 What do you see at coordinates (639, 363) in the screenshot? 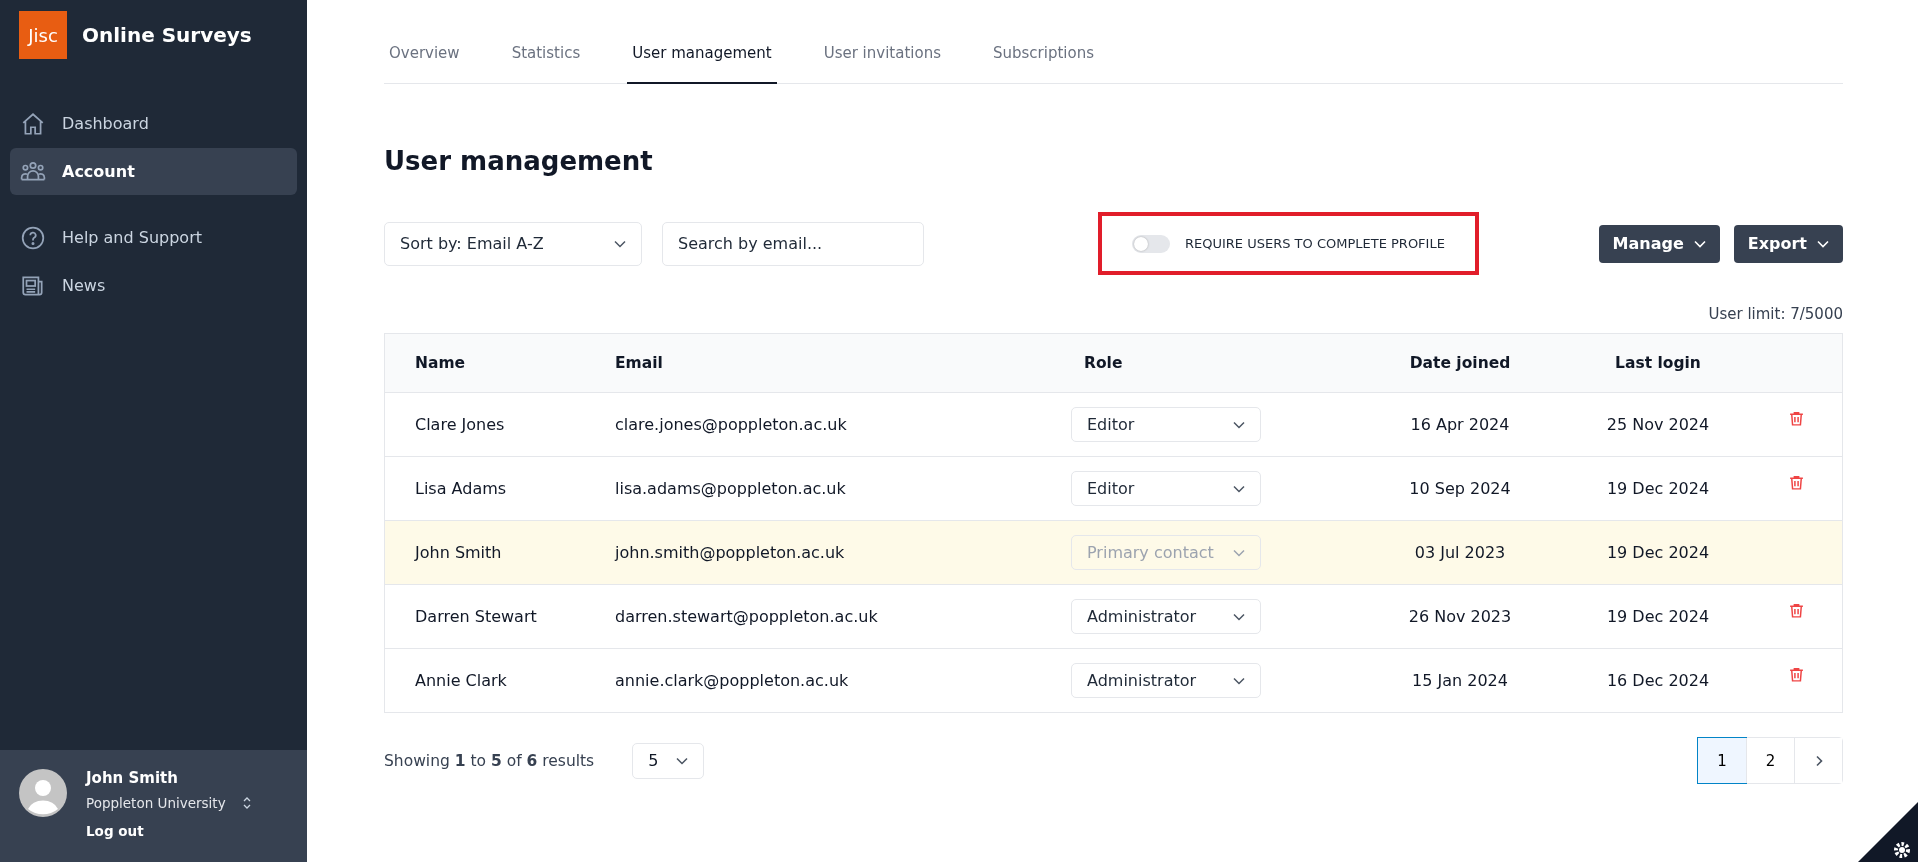
I see `column-header: Email` at bounding box center [639, 363].